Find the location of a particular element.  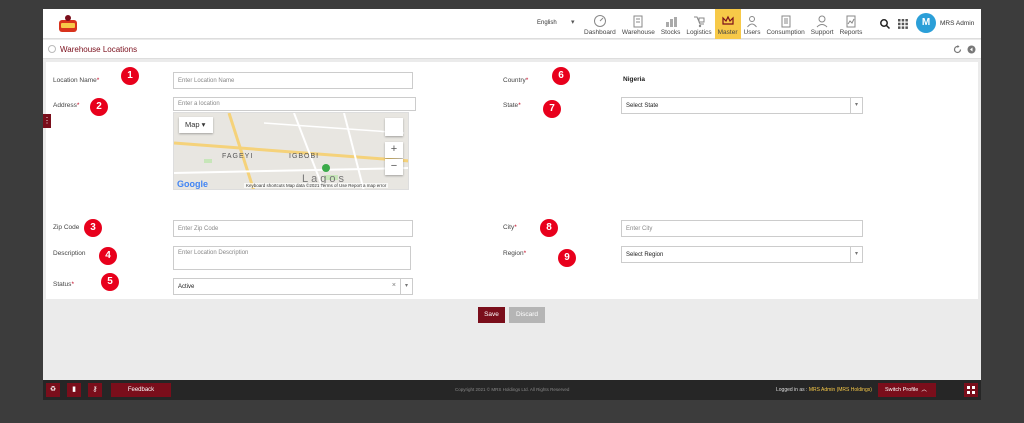

recycle-icon: ♻ is located at coordinates (53, 390).